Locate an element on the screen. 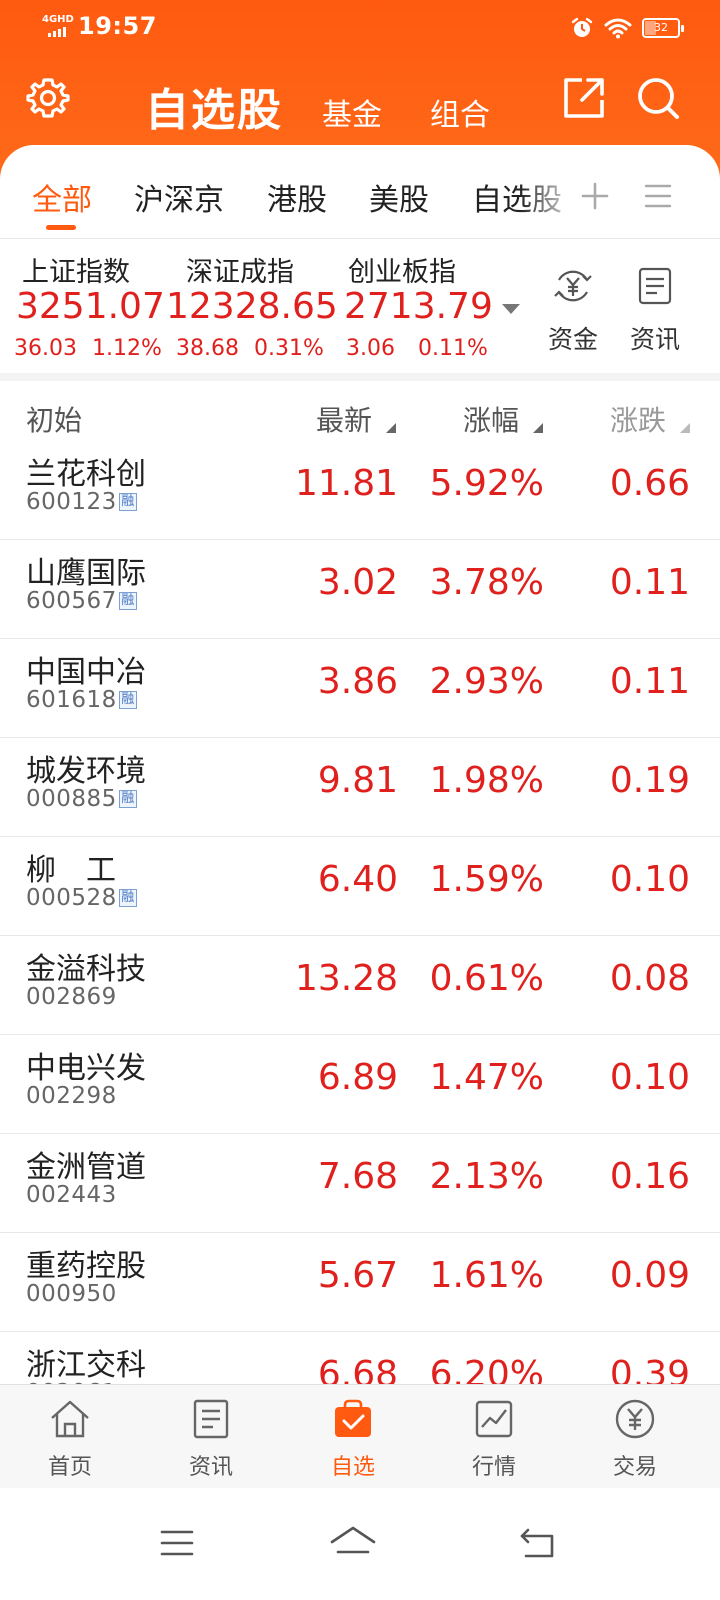  stock-code: 002298 is located at coordinates (71, 1096).